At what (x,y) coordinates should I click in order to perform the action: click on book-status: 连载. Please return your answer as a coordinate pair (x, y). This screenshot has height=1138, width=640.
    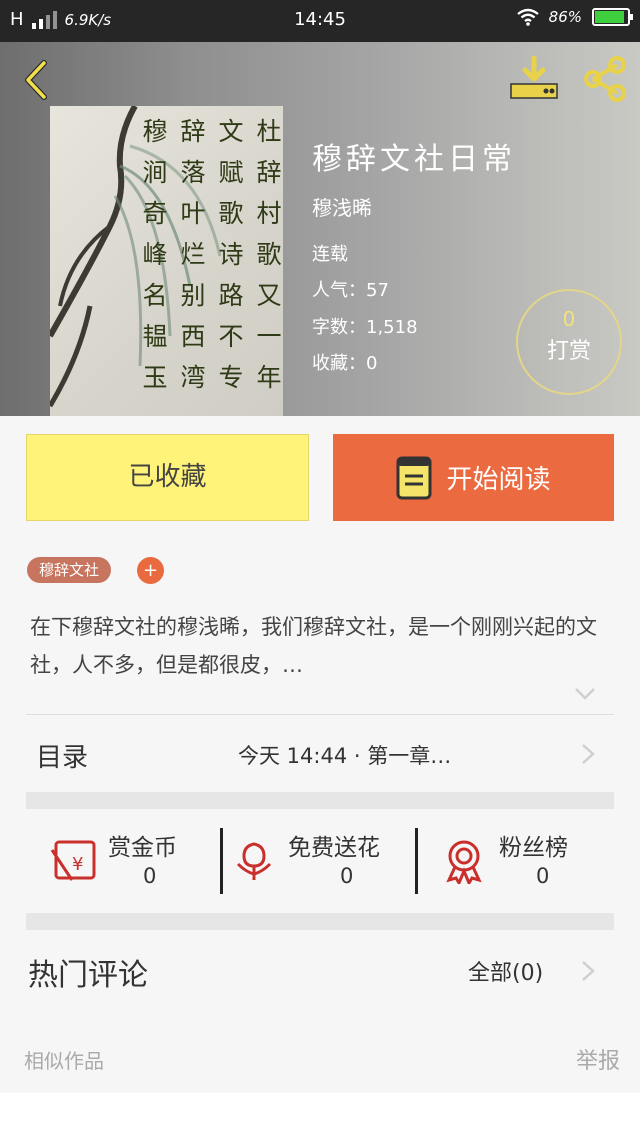
    Looking at the image, I should click on (330, 254).